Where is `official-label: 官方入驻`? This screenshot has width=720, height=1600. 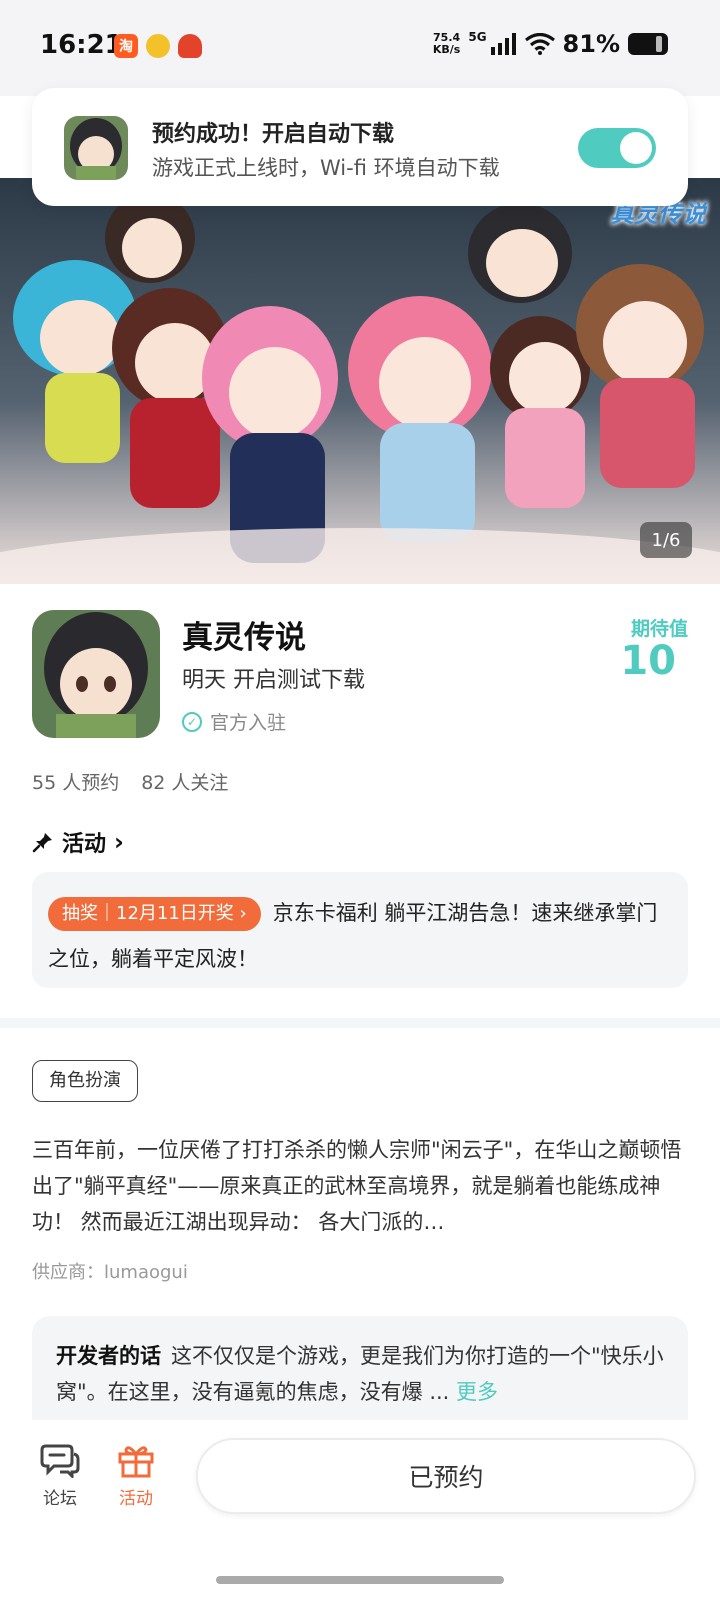 official-label: 官方入驻 is located at coordinates (248, 723).